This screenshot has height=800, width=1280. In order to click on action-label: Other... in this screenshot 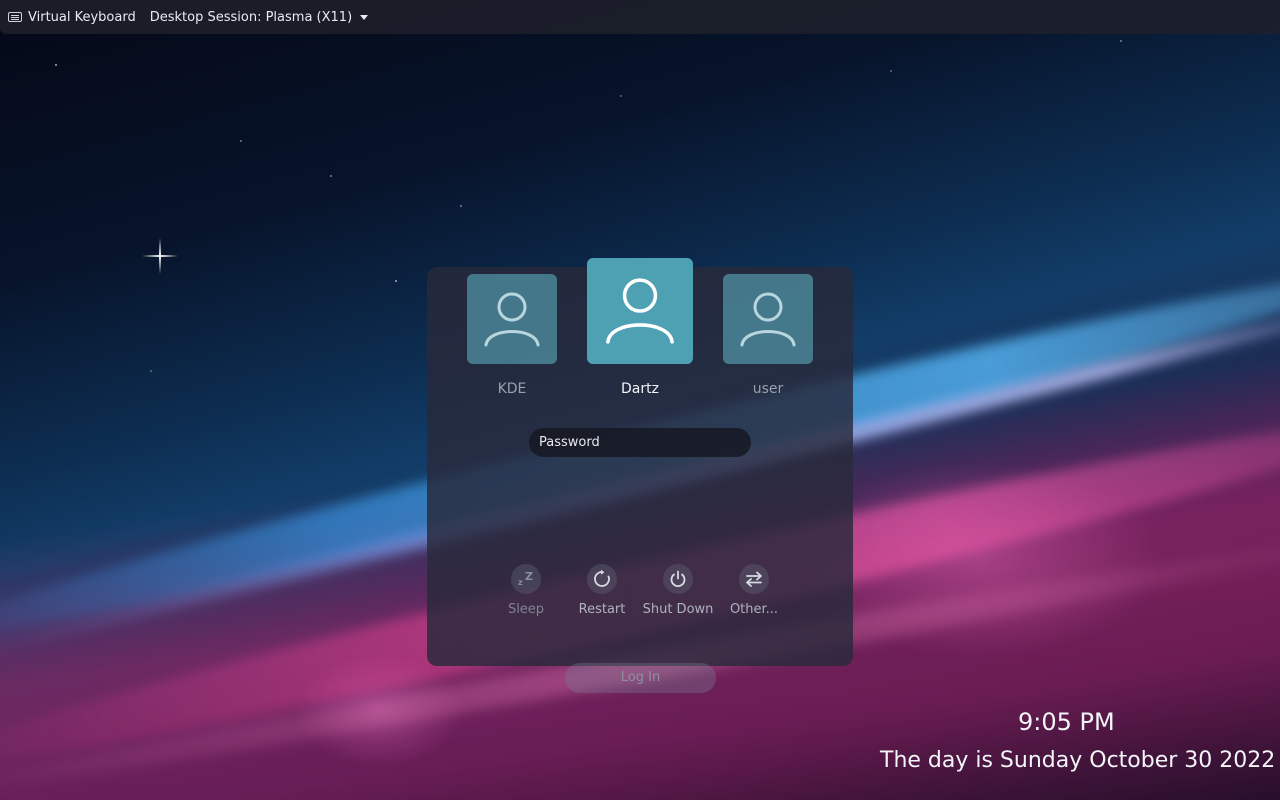, I will do `click(754, 609)`.